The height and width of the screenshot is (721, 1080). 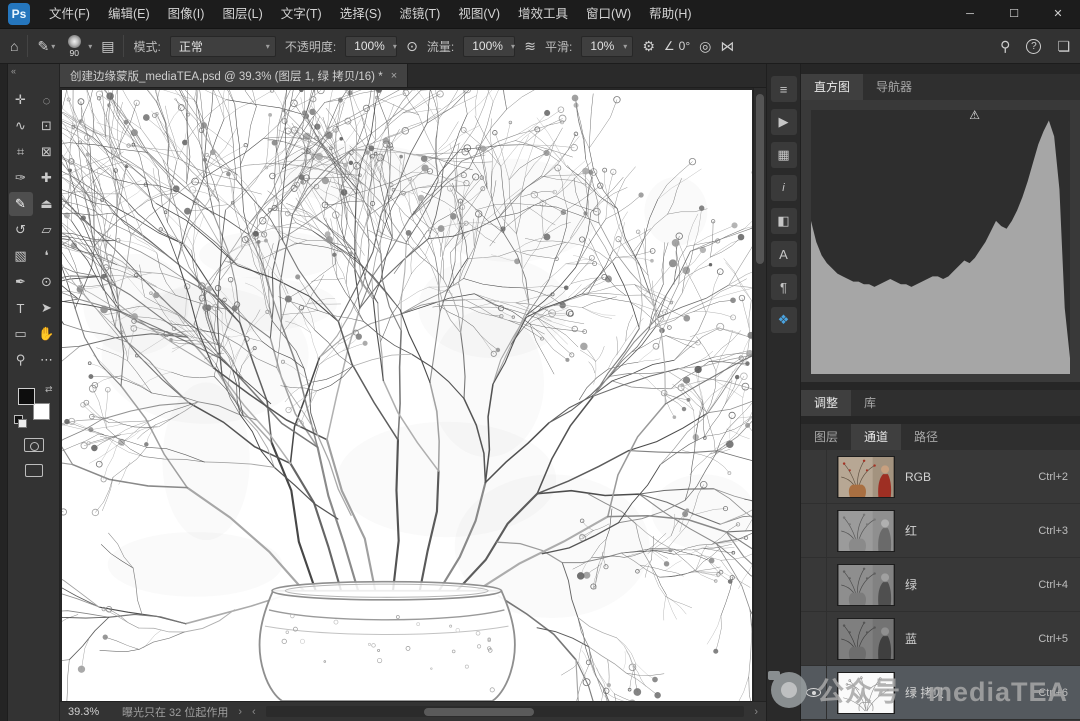 I want to click on blend-mode-select: 正常 ▾, so click(x=222, y=46).